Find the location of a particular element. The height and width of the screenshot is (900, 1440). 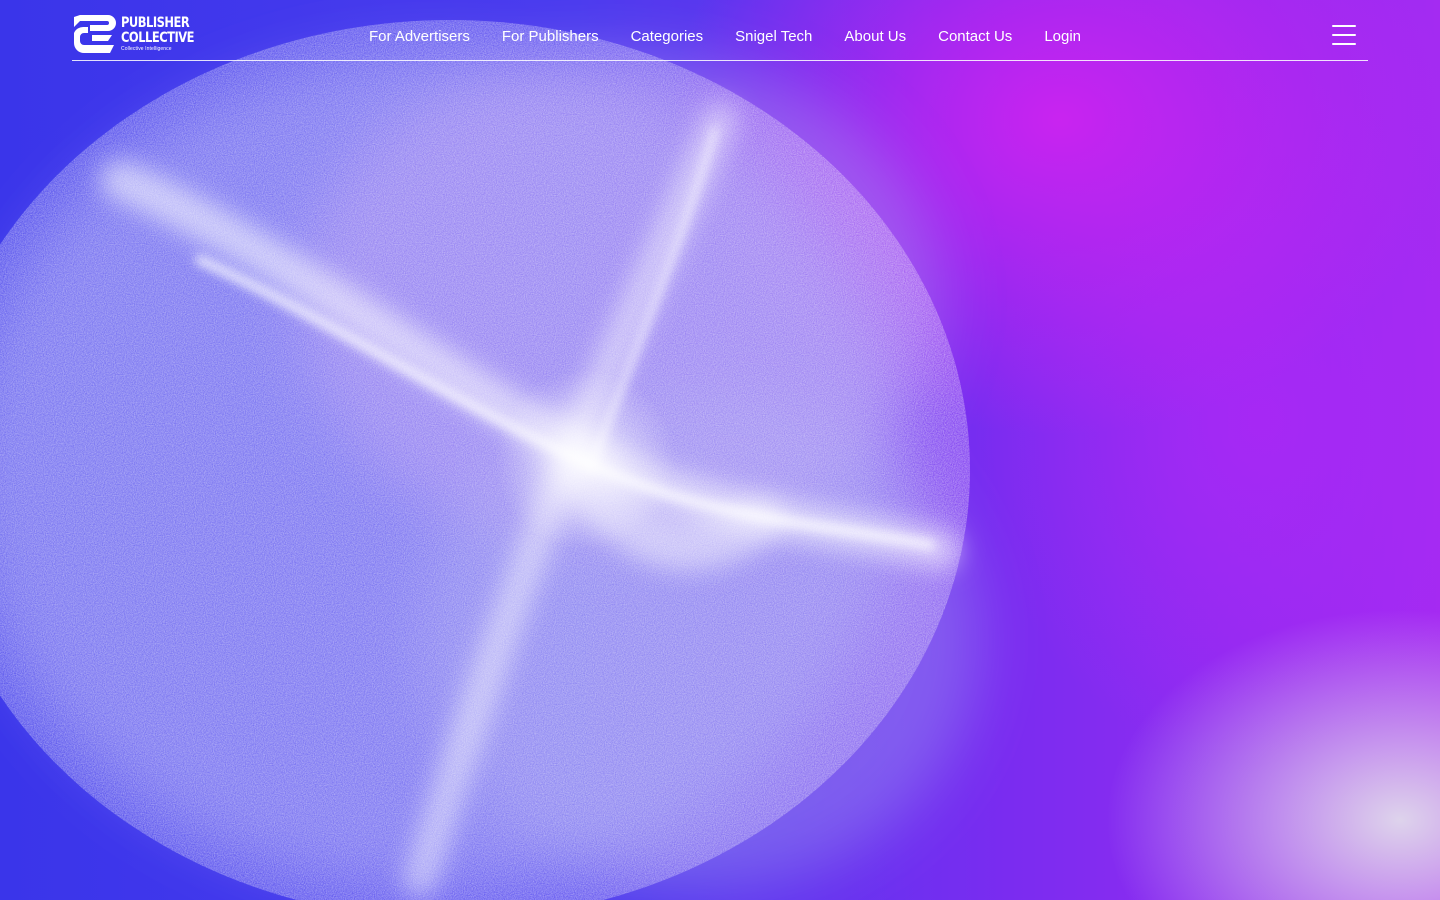

brand-name-line2: COLLECTIVE is located at coordinates (157, 38).